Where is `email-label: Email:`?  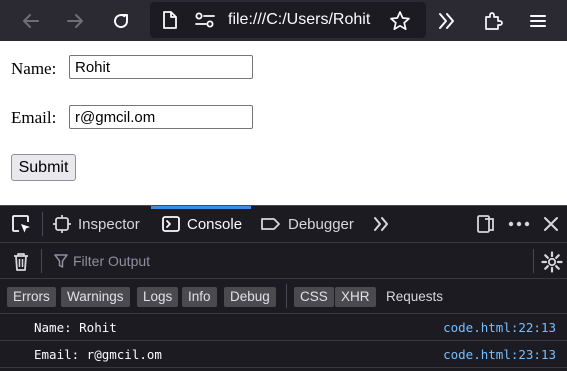
email-label: Email: is located at coordinates (34, 117).